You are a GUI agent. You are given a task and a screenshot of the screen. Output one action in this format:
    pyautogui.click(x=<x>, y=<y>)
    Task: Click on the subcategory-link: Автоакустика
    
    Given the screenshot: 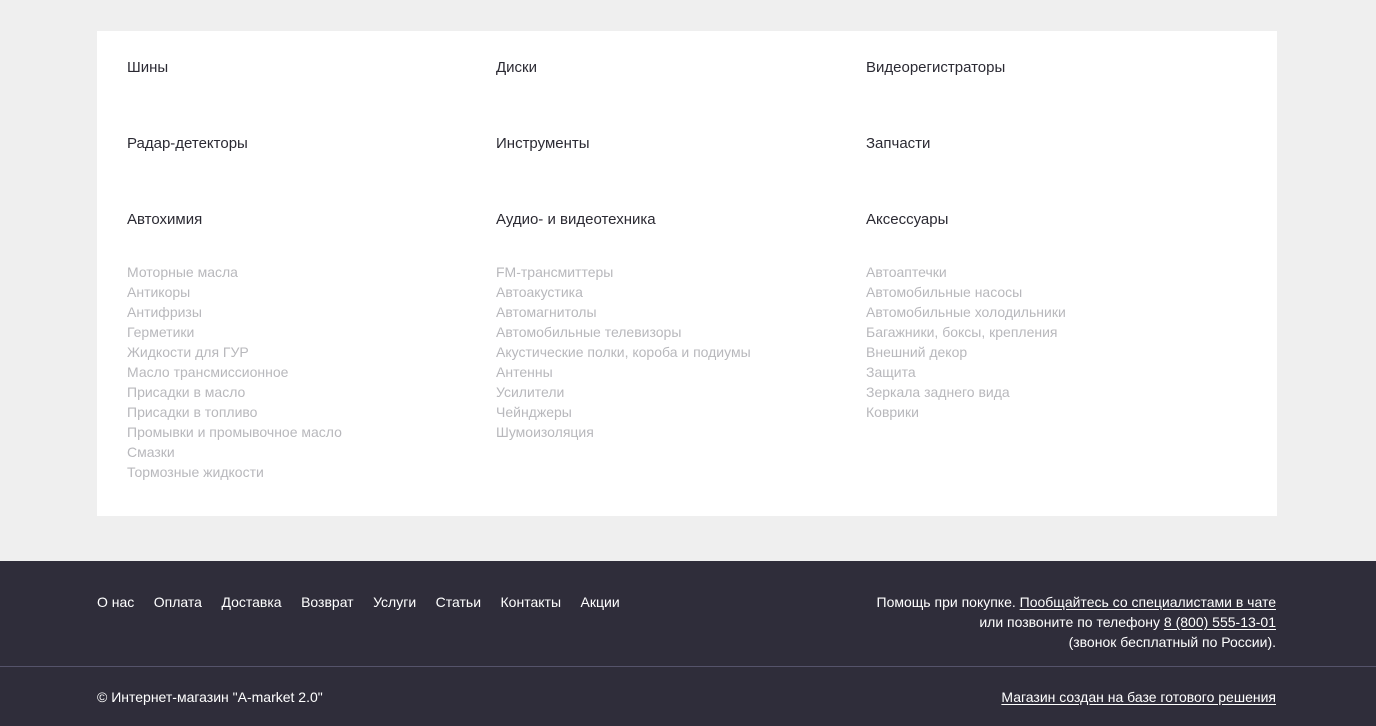 What is the action you would take?
    pyautogui.click(x=623, y=292)
    